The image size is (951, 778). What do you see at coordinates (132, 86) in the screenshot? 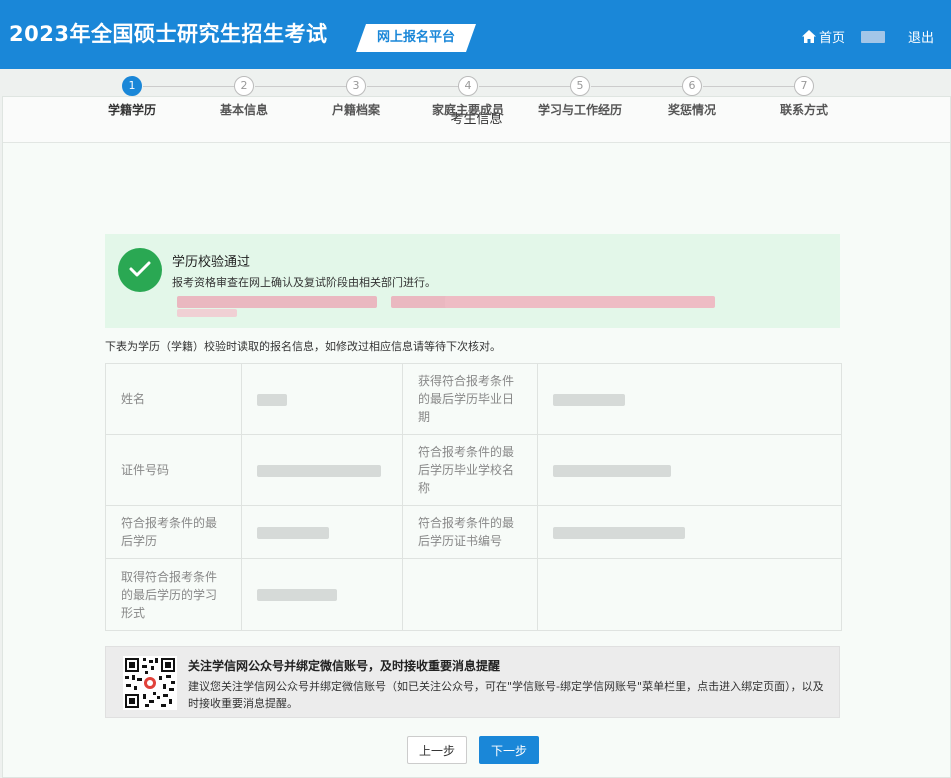
I see `step-number: 1` at bounding box center [132, 86].